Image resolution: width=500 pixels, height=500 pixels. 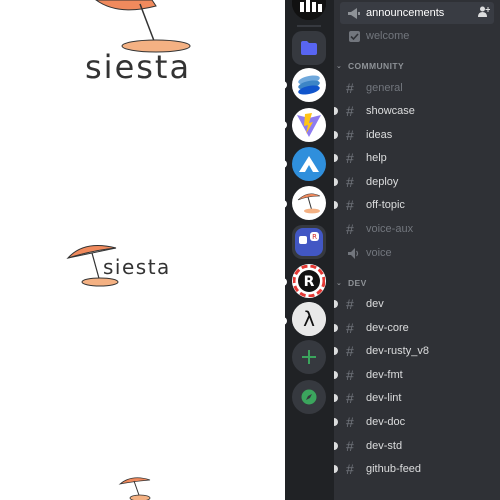 I want to click on server-lambda-button: λ, so click(x=309, y=319).